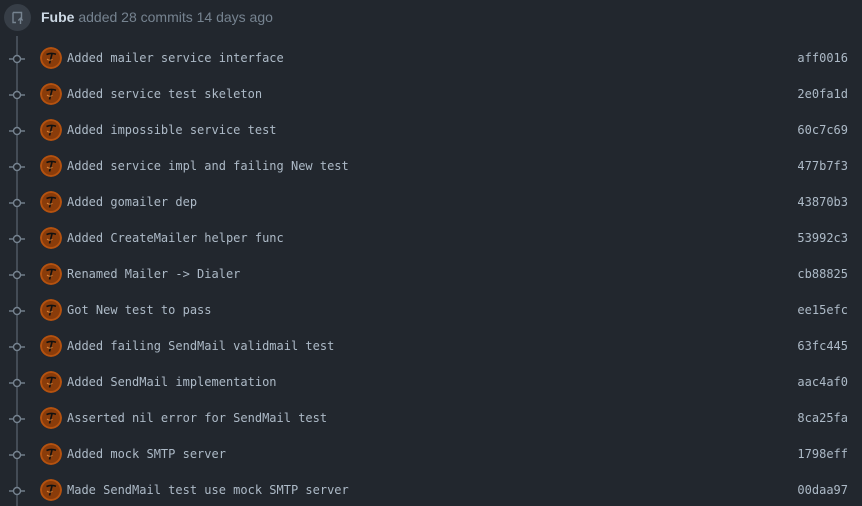 Image resolution: width=862 pixels, height=506 pixels. I want to click on commit-sha-link: 60c7c69, so click(822, 130).